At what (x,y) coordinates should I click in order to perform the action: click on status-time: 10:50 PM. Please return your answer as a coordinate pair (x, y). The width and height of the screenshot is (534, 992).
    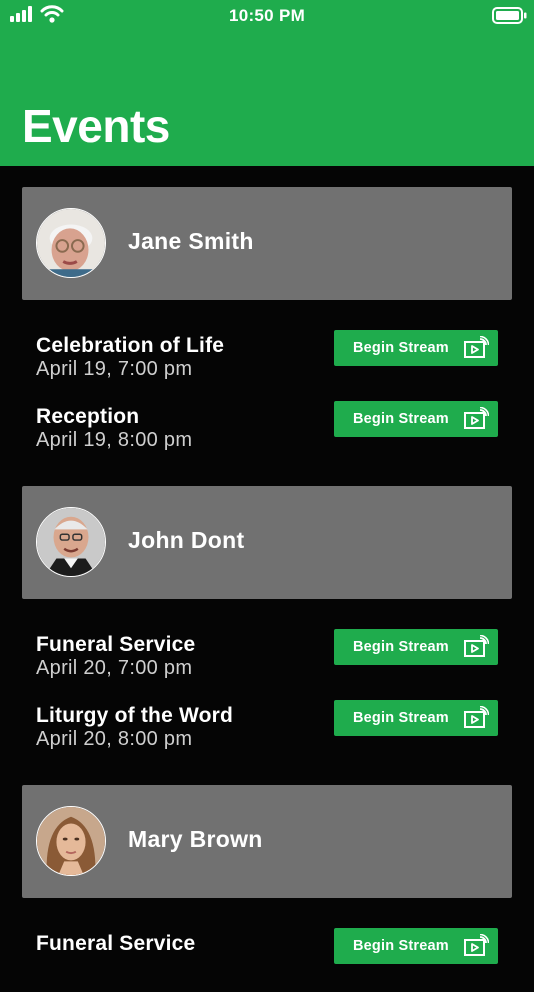
    Looking at the image, I should click on (267, 15).